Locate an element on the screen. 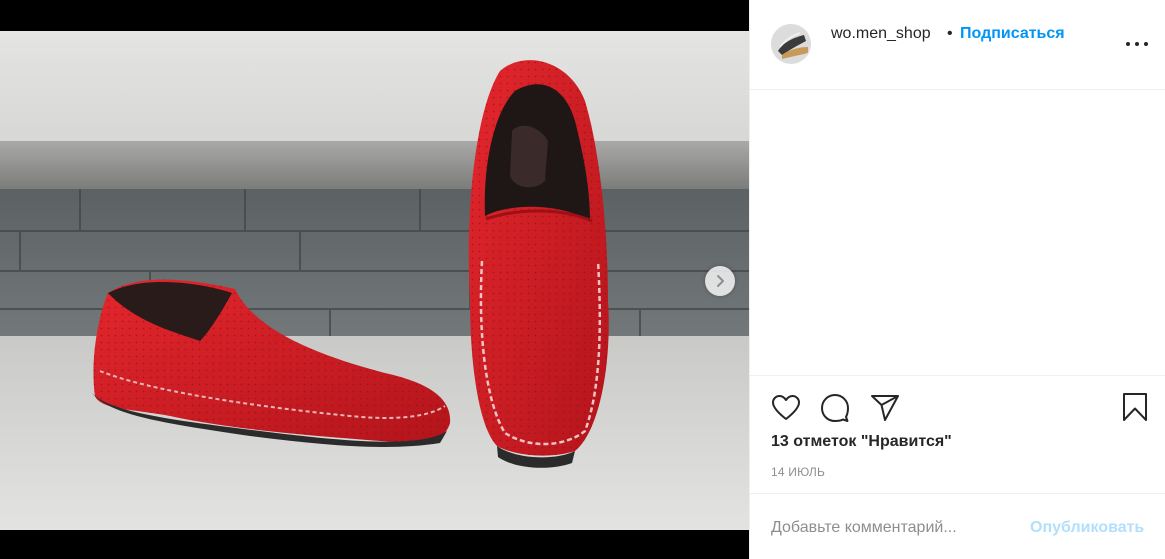  post-actions: 13 отметок "Нравится" 14 ИЮЛЬ is located at coordinates (957, 434).